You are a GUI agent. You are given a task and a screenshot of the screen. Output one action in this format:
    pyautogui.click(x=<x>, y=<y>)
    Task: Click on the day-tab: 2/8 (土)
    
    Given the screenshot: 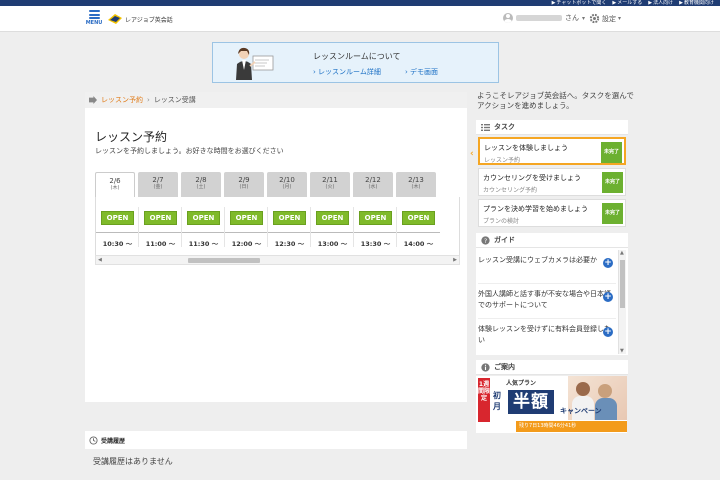 What is the action you would take?
    pyautogui.click(x=201, y=184)
    